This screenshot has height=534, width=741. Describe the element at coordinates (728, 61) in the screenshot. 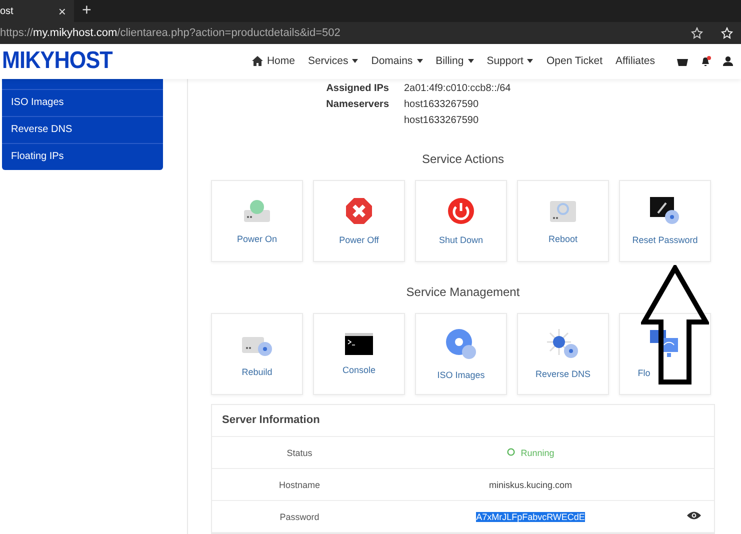

I see `user-icon` at that location.